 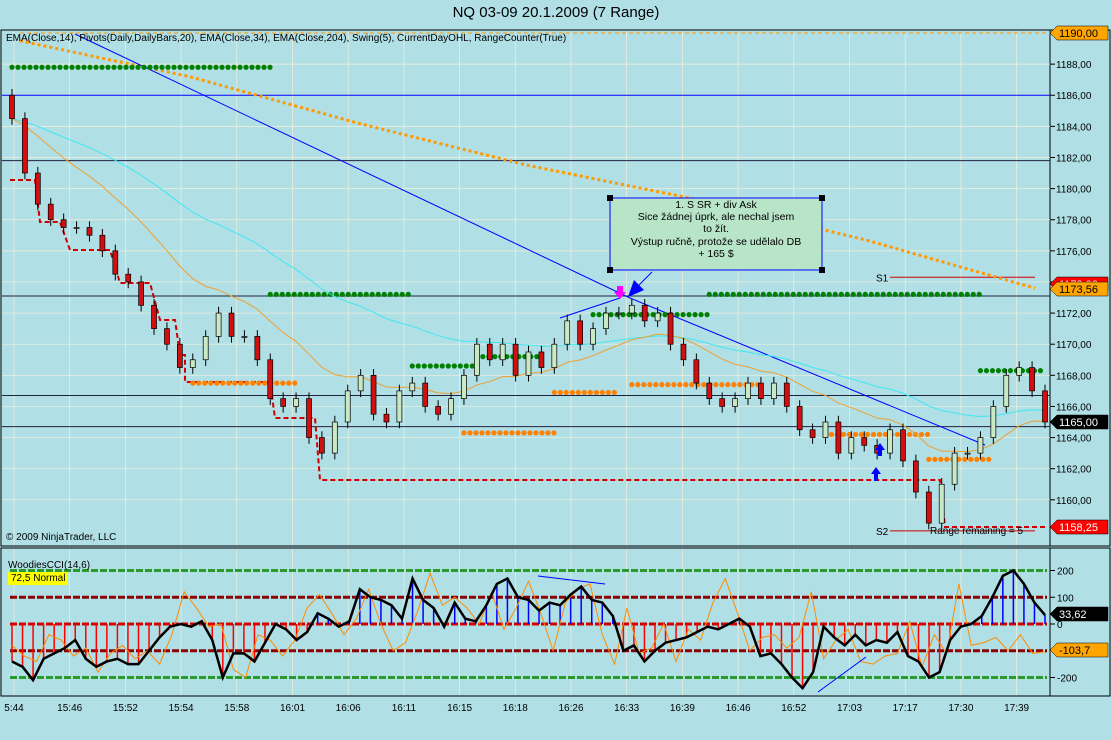 I want to click on cci-indicator-name: WoodiesCCI(14,6), so click(x=49, y=565).